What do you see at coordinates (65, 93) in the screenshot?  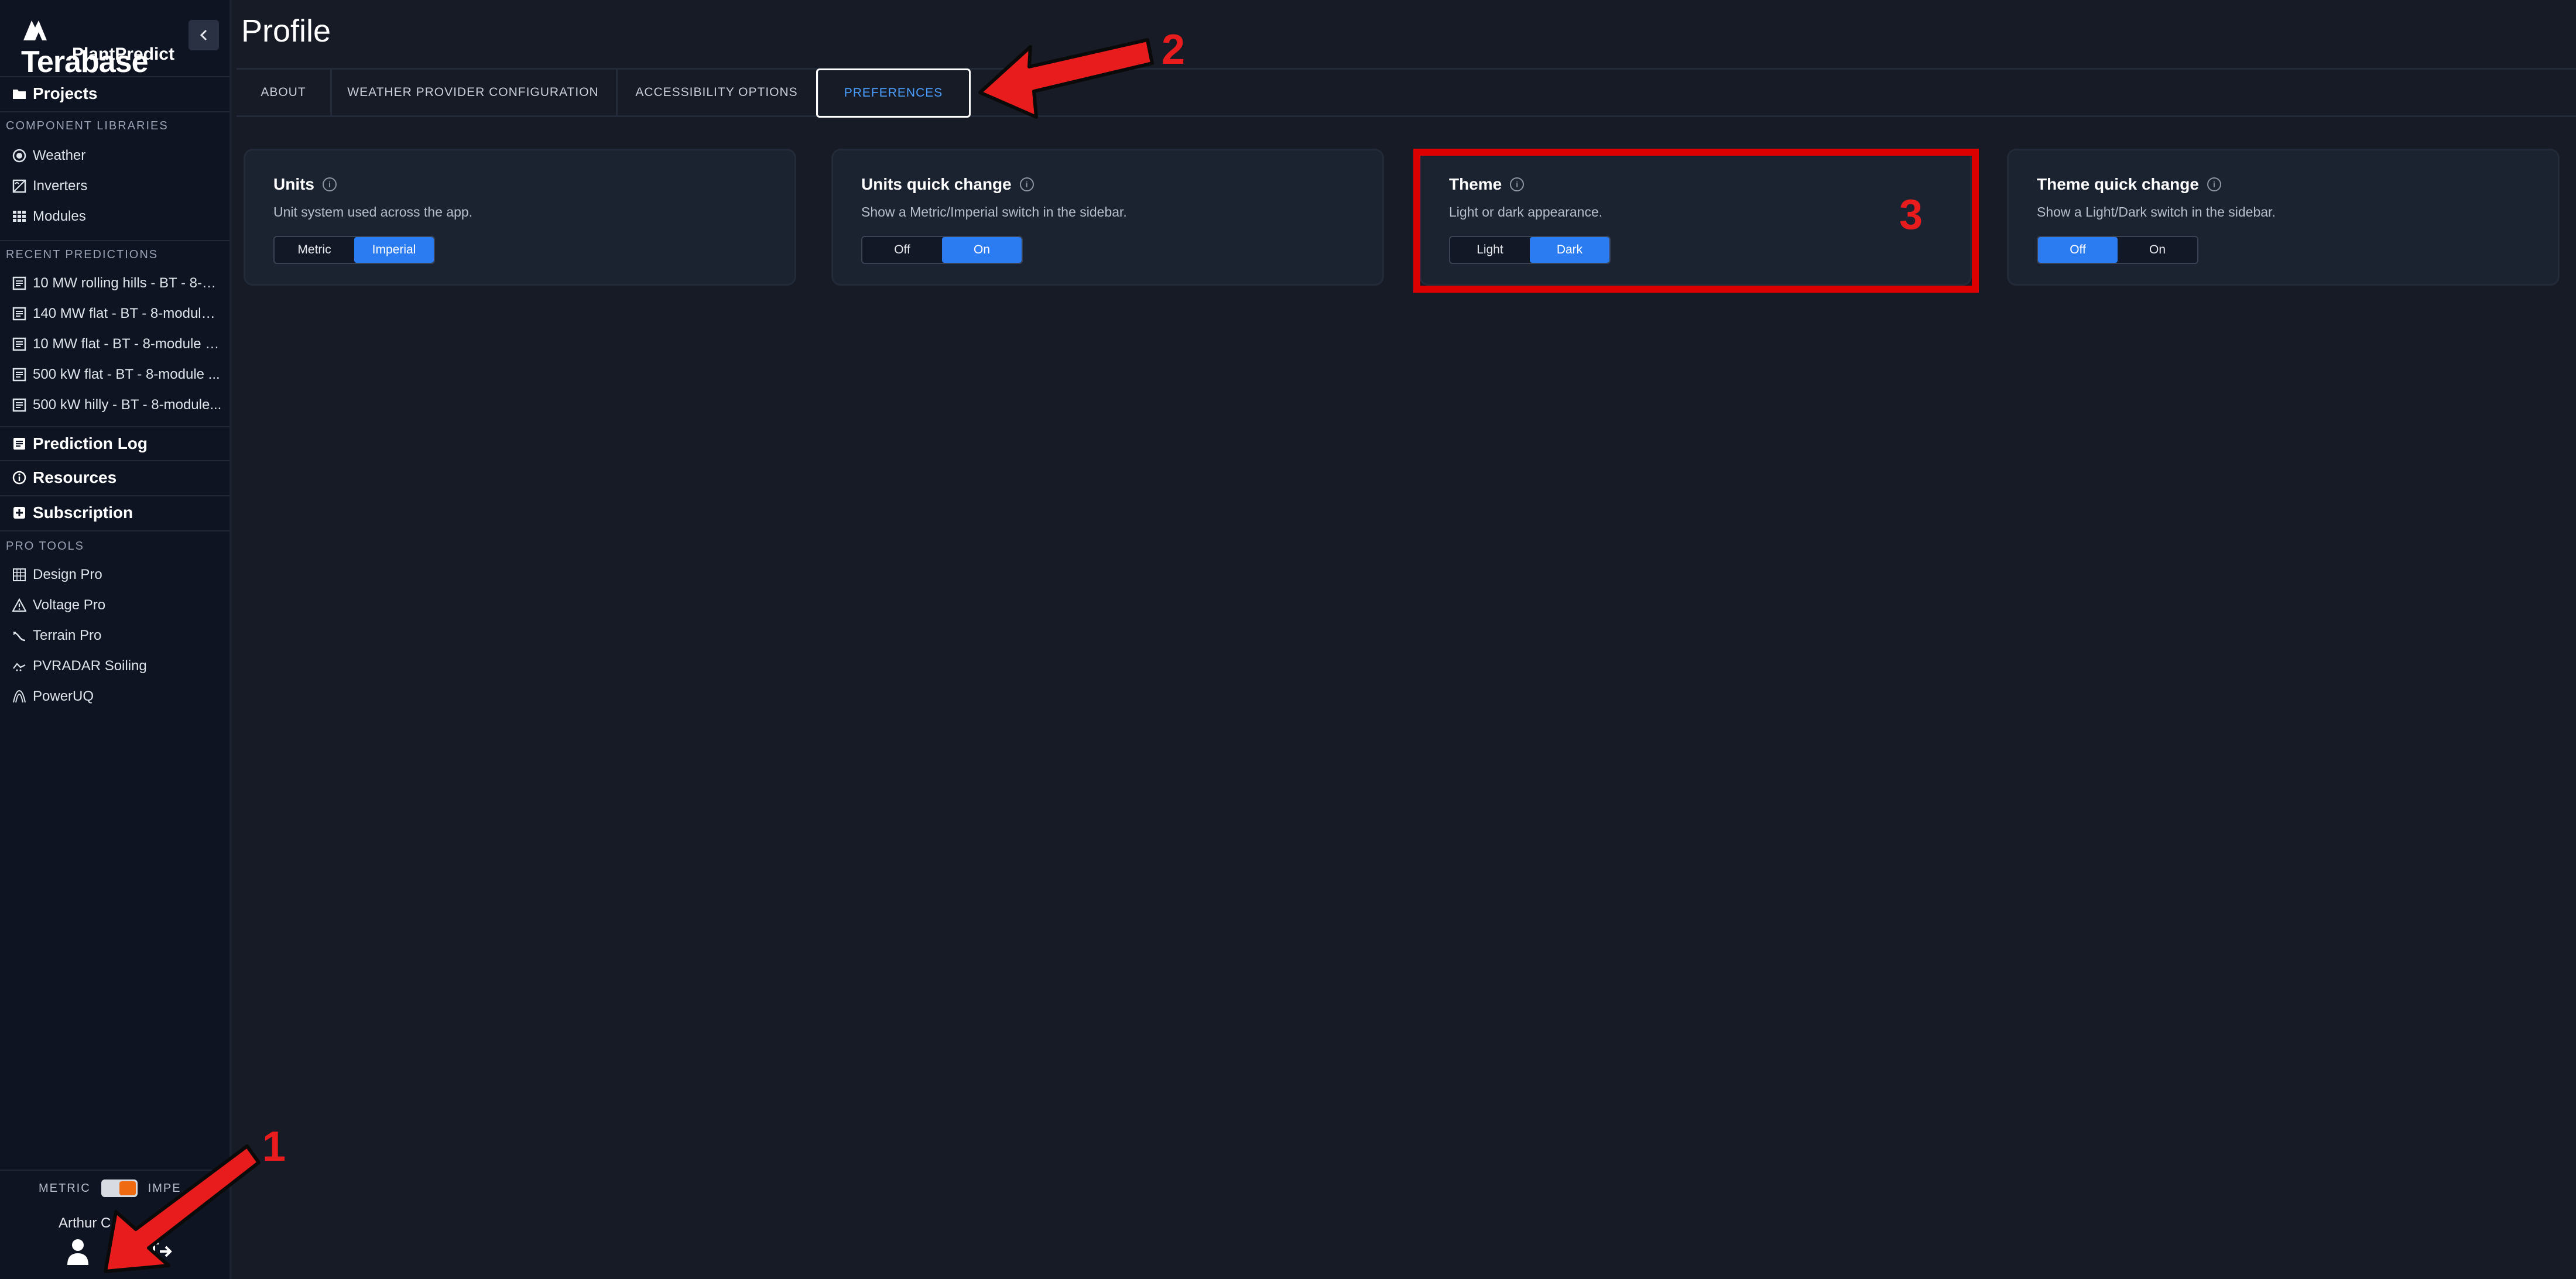 I see `sidebar-item-label: Projects` at bounding box center [65, 93].